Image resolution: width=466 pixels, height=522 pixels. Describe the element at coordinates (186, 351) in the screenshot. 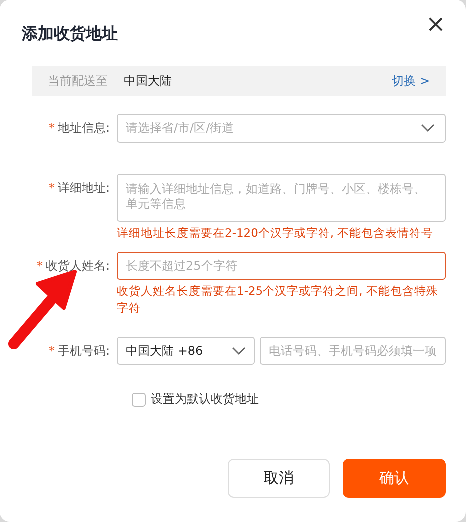

I see `region-select: 中国大陆 +86` at that location.